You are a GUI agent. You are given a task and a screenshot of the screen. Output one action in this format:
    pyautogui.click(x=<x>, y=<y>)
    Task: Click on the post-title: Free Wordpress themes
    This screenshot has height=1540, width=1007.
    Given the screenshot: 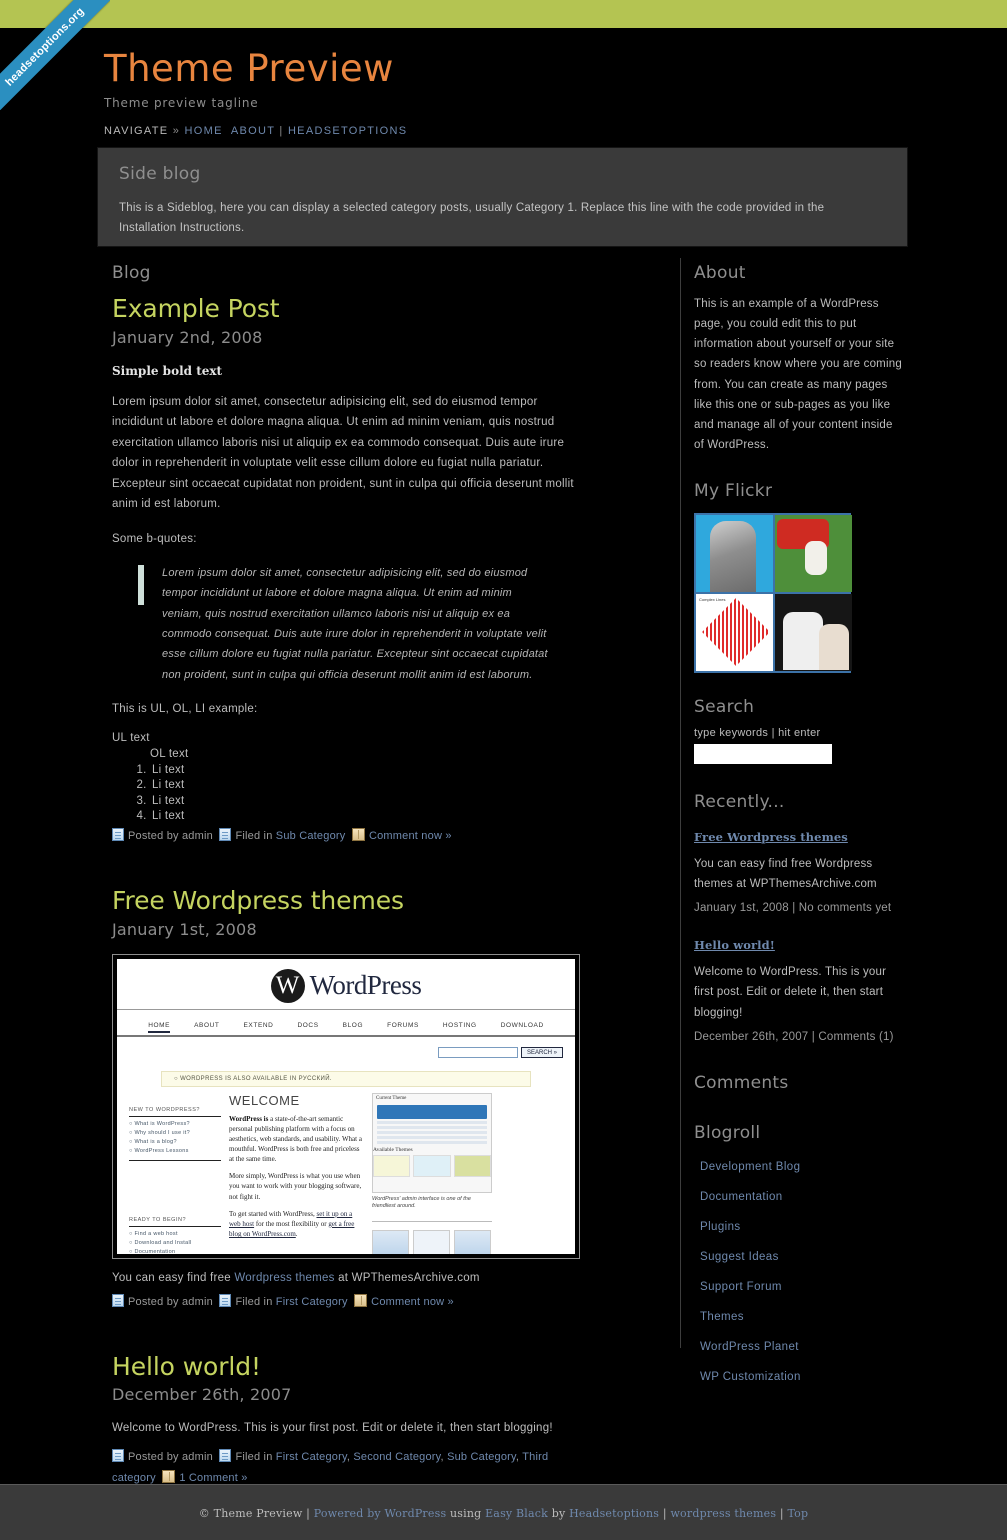 What is the action you would take?
    pyautogui.click(x=347, y=901)
    